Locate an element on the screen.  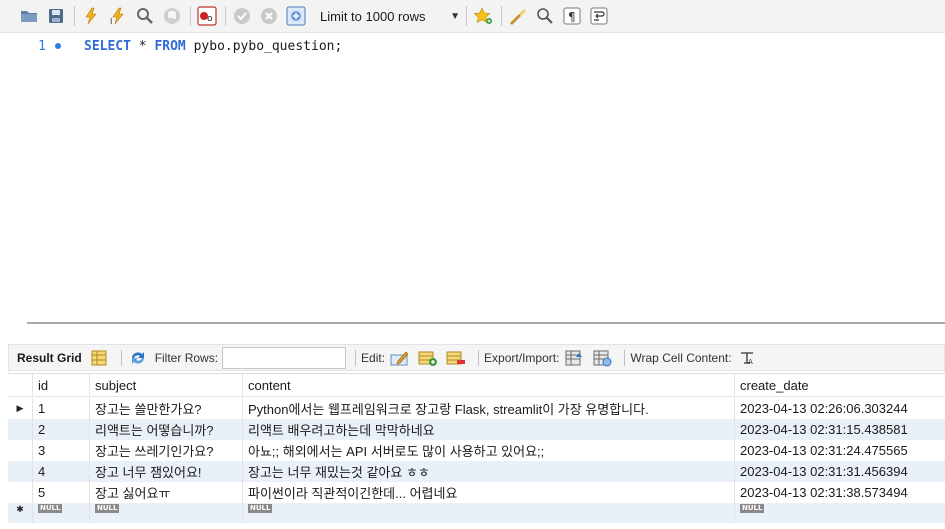
limit-rows-select: Limit to 1000 rows ▼ is located at coordinates (389, 16).